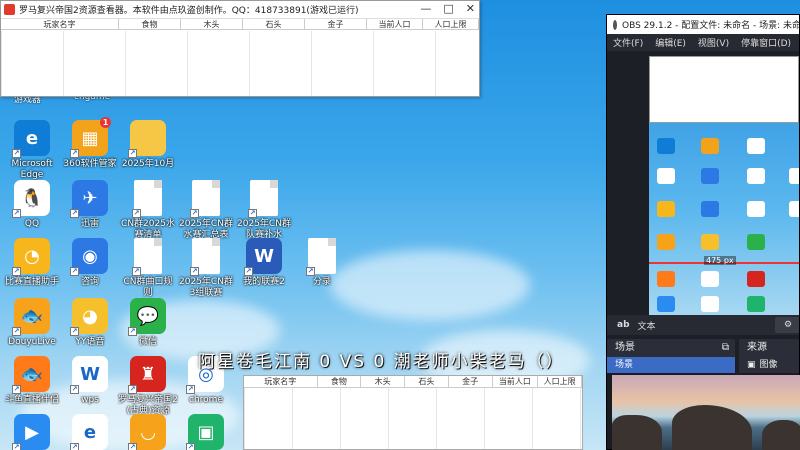 The height and width of the screenshot is (450, 800). I want to click on desktop-icon-label: 2025年10月, so click(148, 164).